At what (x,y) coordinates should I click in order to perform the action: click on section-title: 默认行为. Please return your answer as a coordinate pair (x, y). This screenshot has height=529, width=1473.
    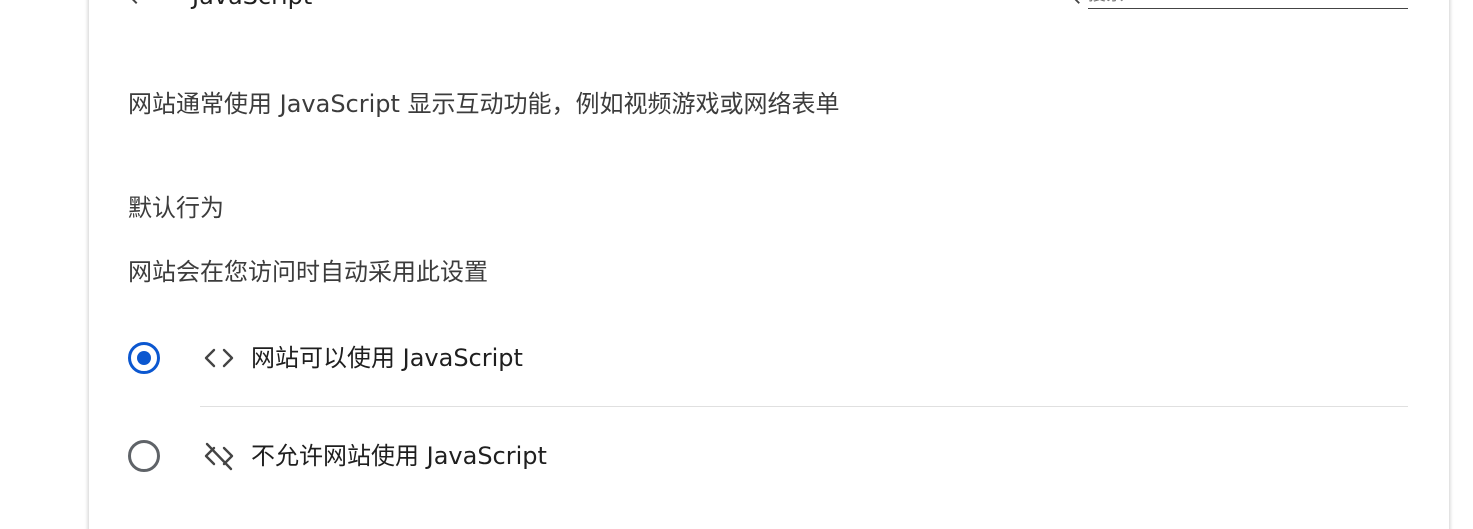
    Looking at the image, I should click on (176, 208).